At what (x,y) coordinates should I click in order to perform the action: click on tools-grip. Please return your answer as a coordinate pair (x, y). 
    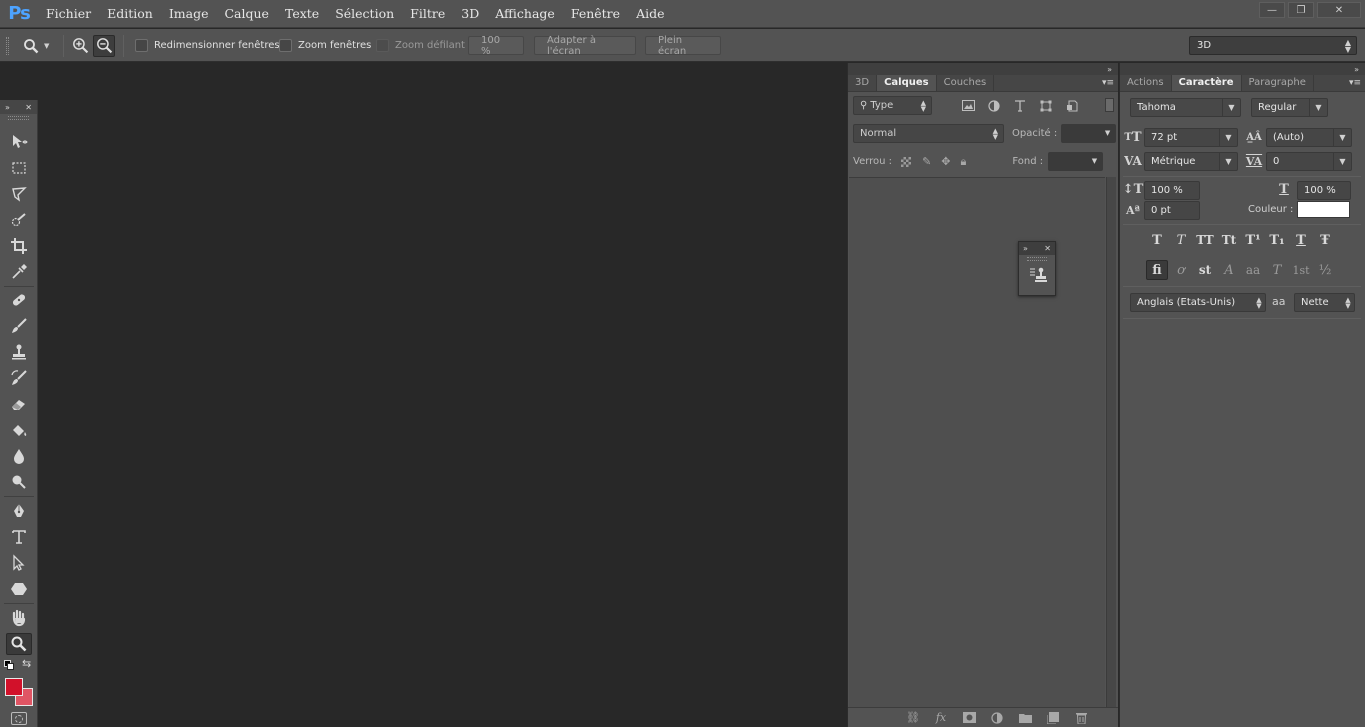
    Looking at the image, I should click on (18, 118).